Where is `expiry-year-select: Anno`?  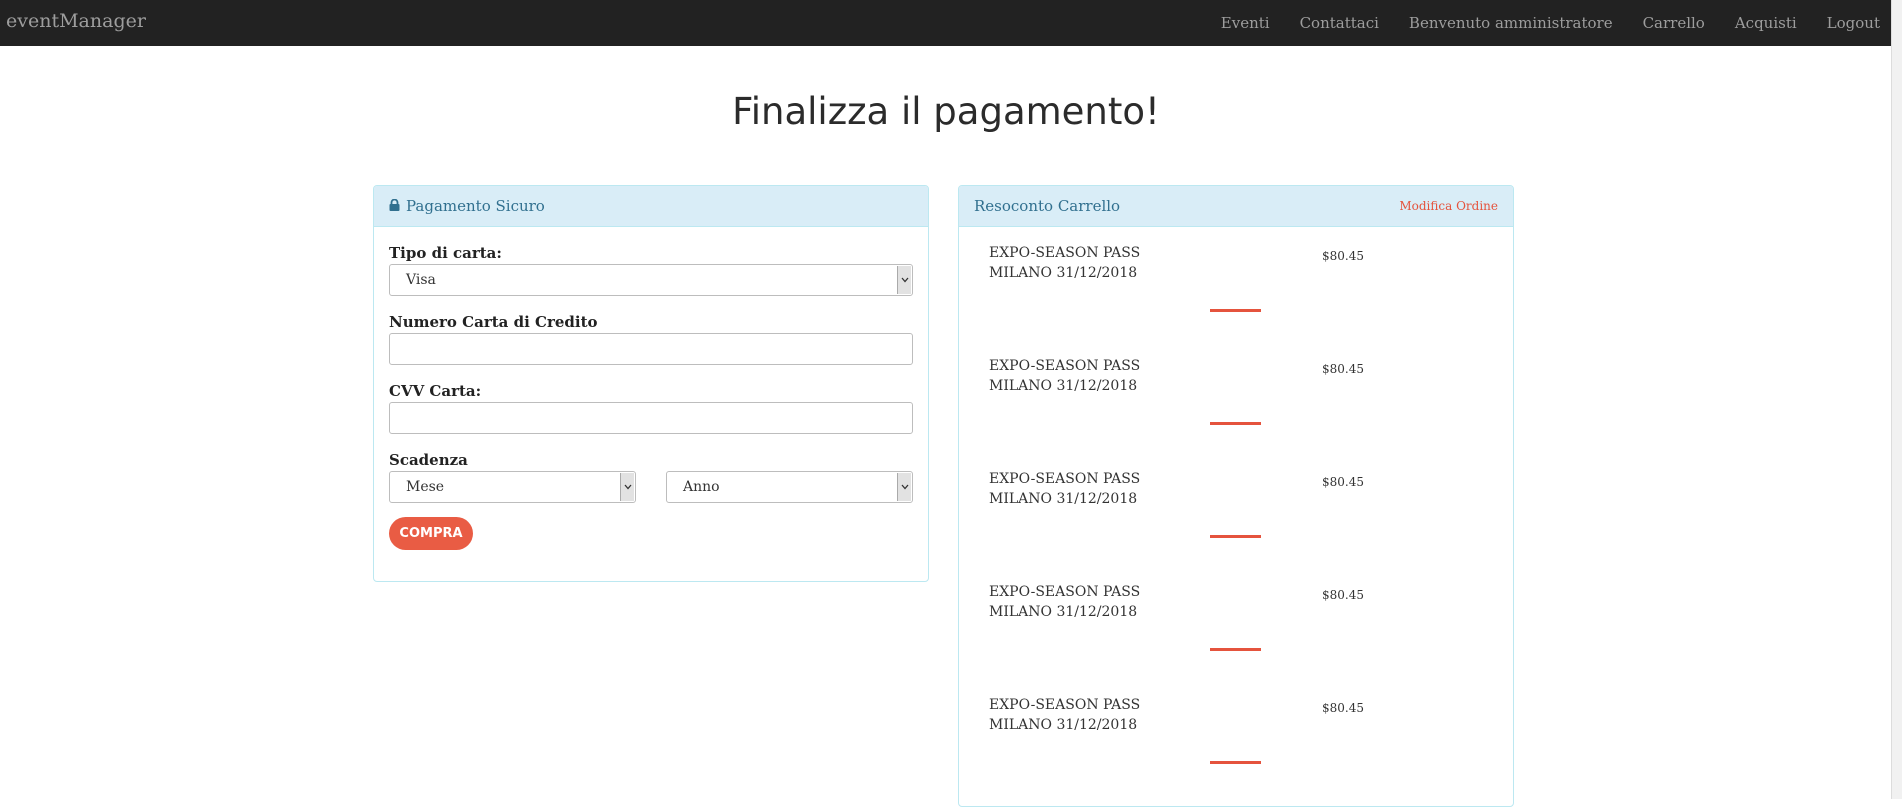 expiry-year-select: Anno is located at coordinates (789, 487).